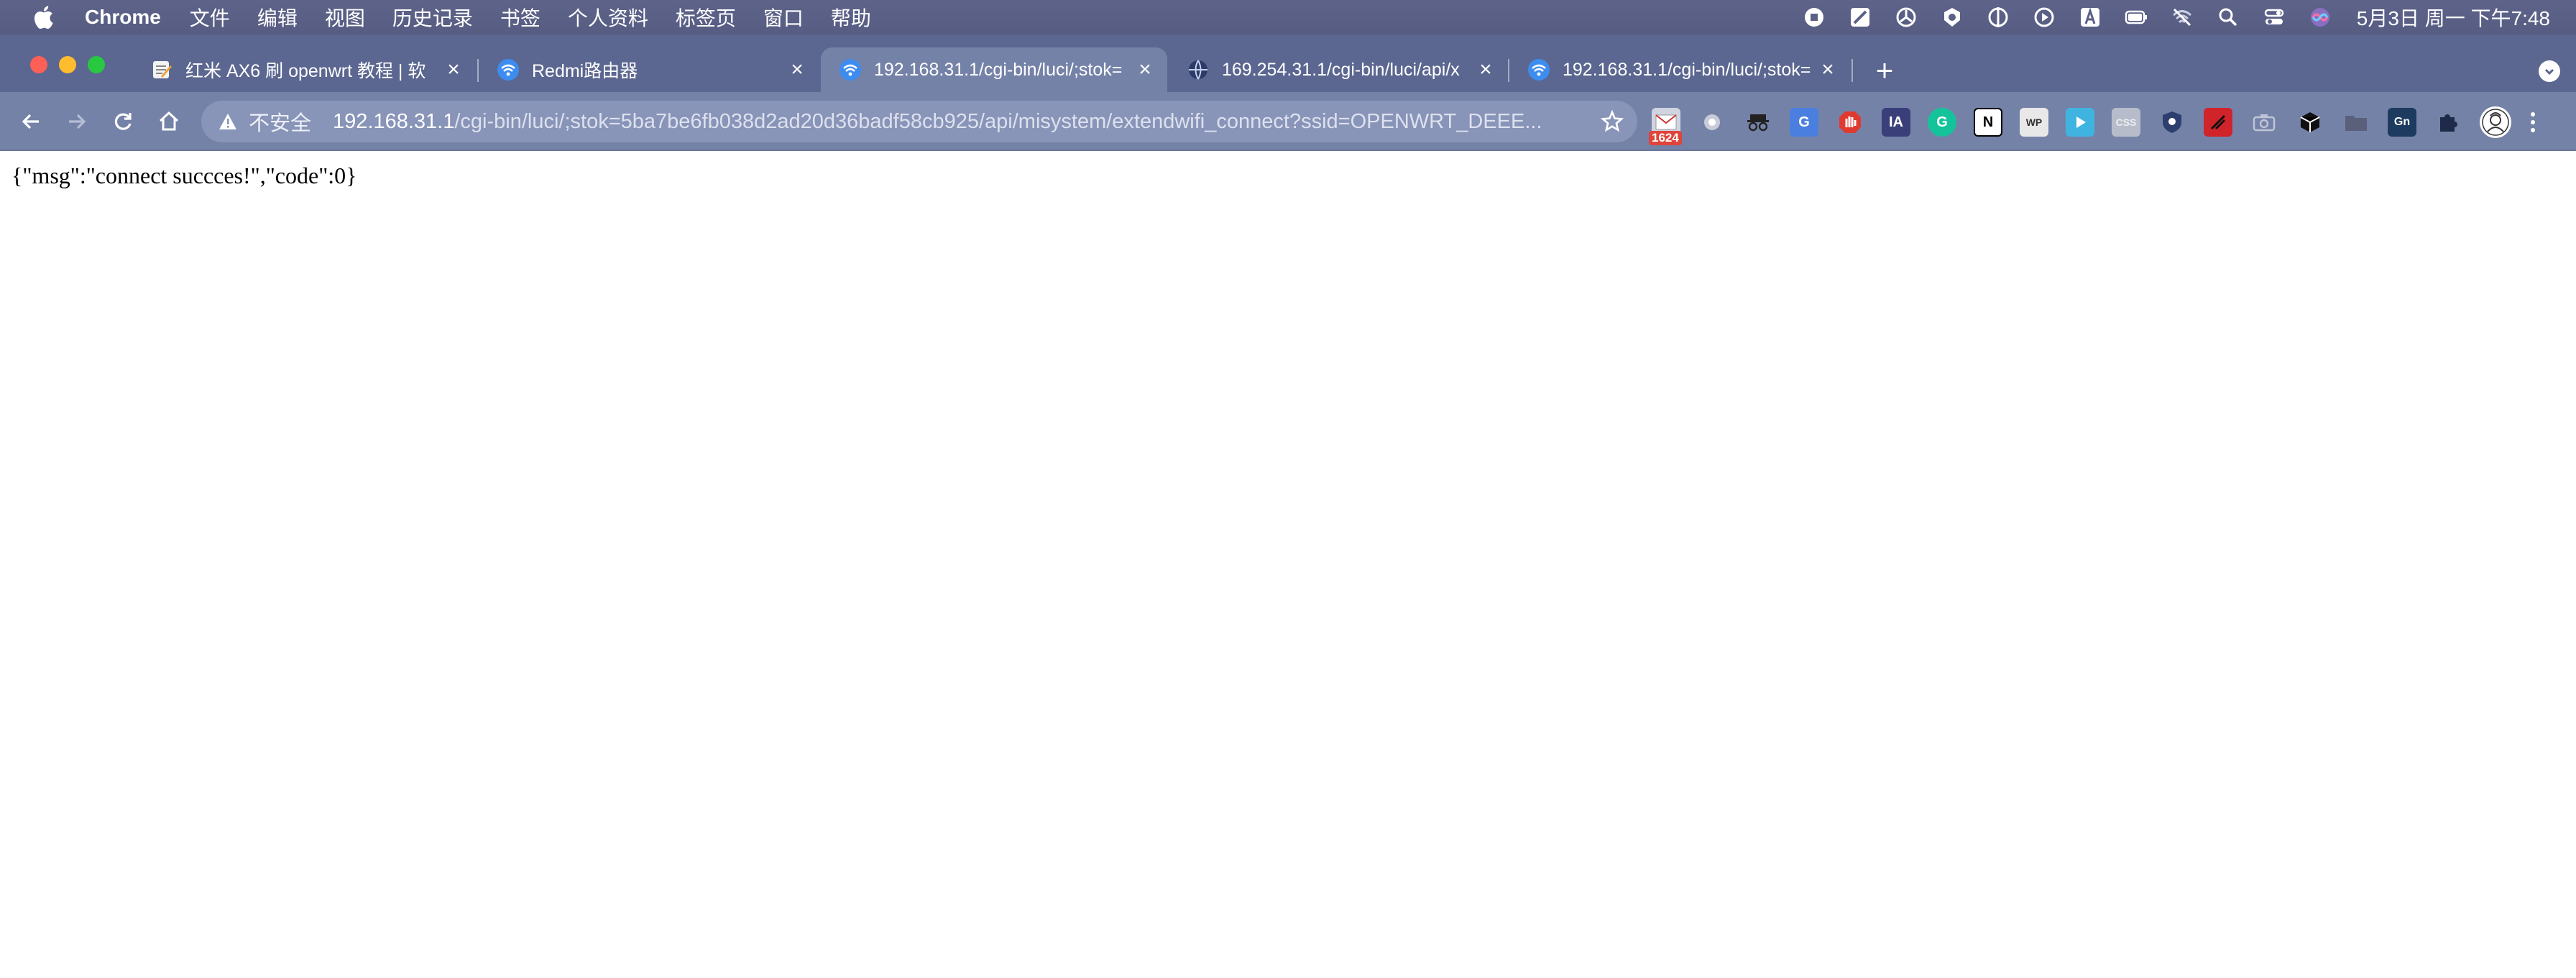 The width and height of the screenshot is (2576, 978). Describe the element at coordinates (1665, 126) in the screenshot. I see `mail-checker-extension-icon: 1624` at that location.